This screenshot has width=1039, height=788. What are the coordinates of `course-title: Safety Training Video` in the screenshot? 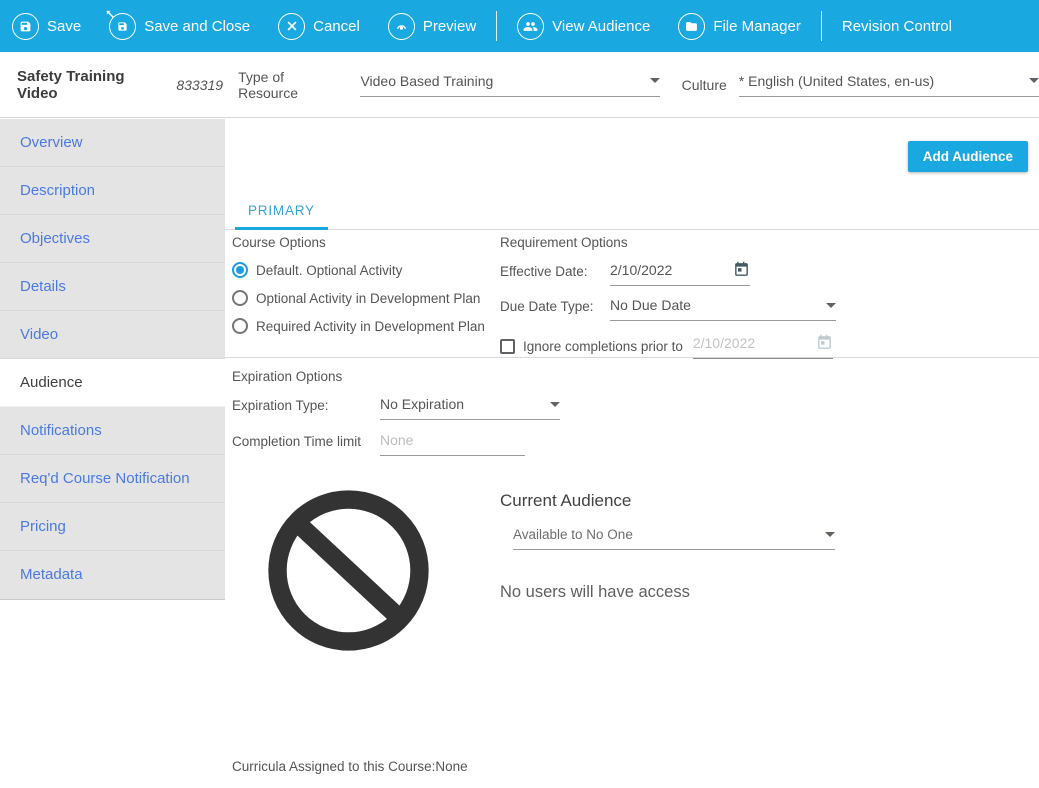 It's located at (71, 84).